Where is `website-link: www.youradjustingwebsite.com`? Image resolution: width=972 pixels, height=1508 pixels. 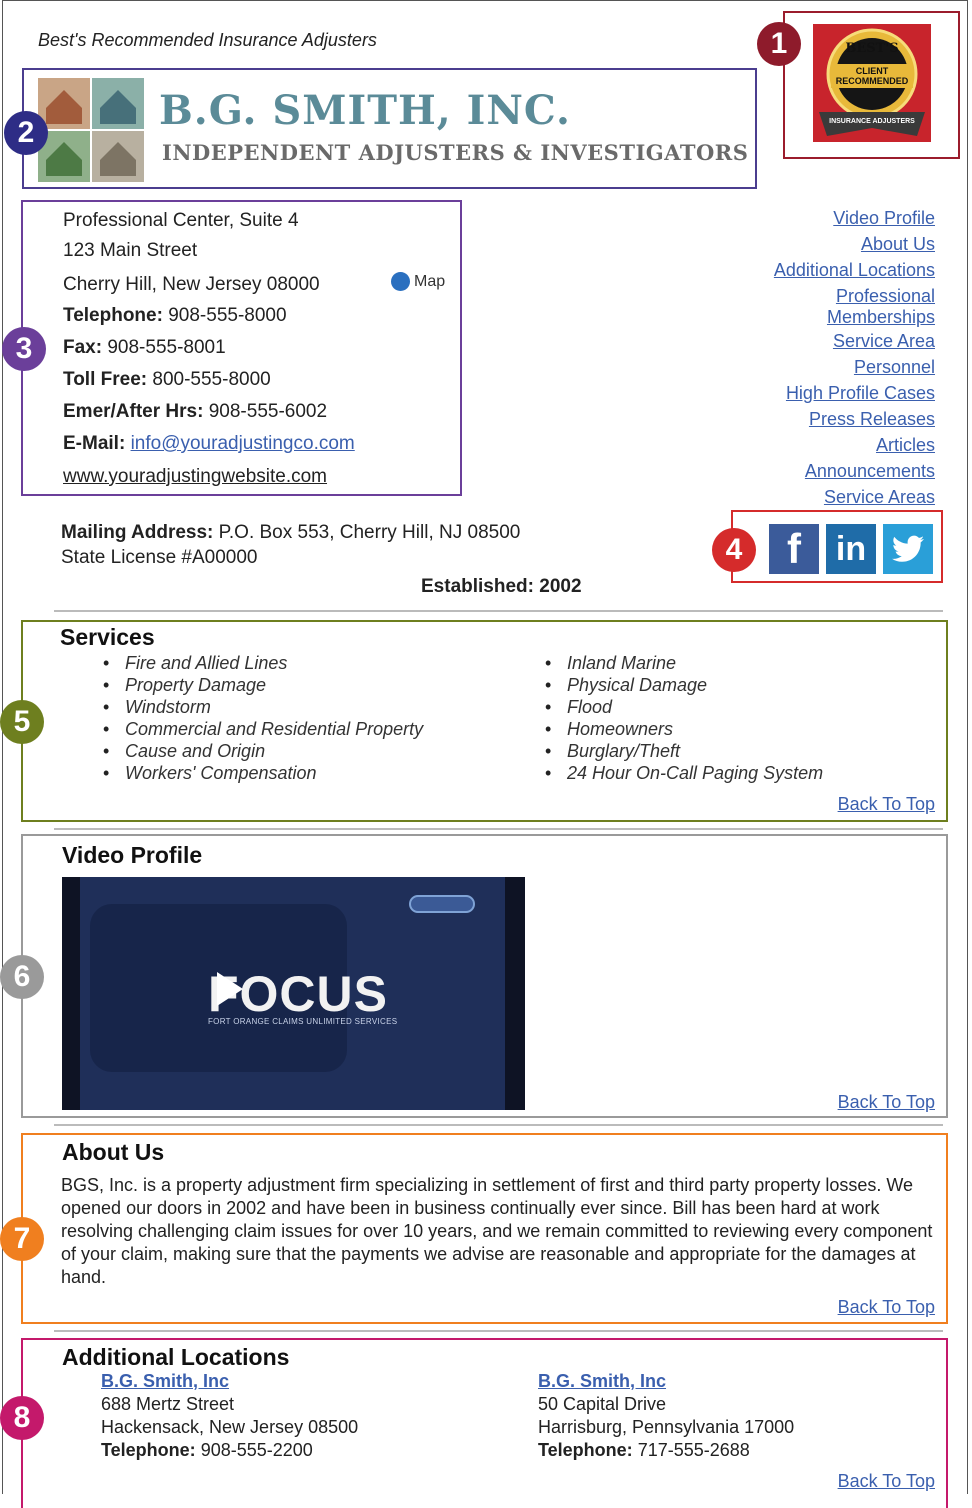
website-link: www.youradjustingwebsite.com is located at coordinates (195, 477).